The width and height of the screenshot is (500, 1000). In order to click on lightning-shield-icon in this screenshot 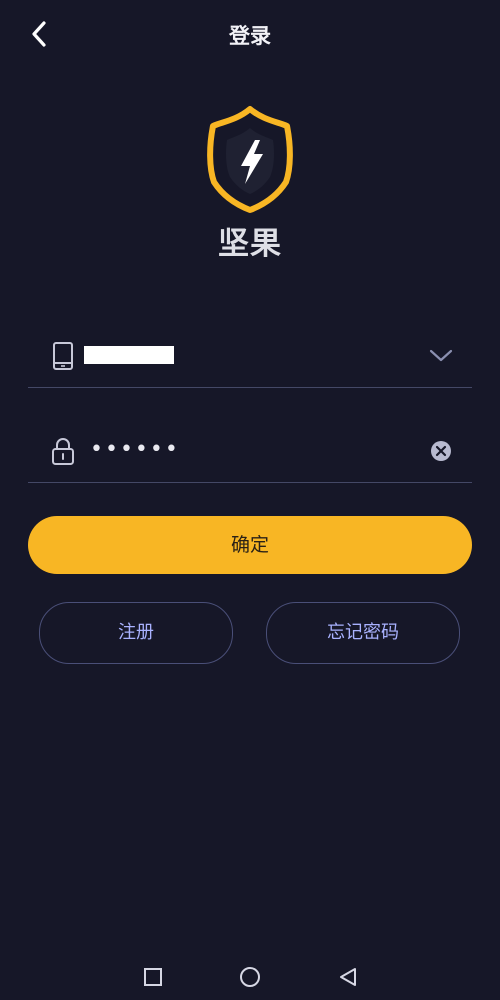, I will do `click(250, 159)`.